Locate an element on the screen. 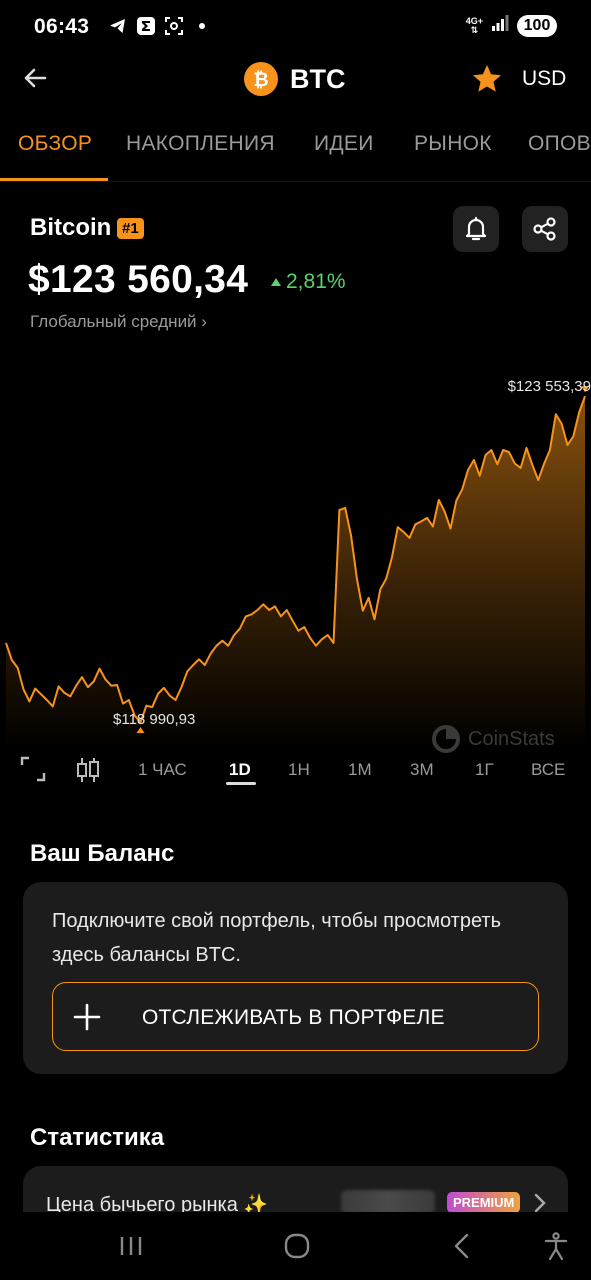 The image size is (591, 1280). back-nav-icon is located at coordinates (461, 1246).